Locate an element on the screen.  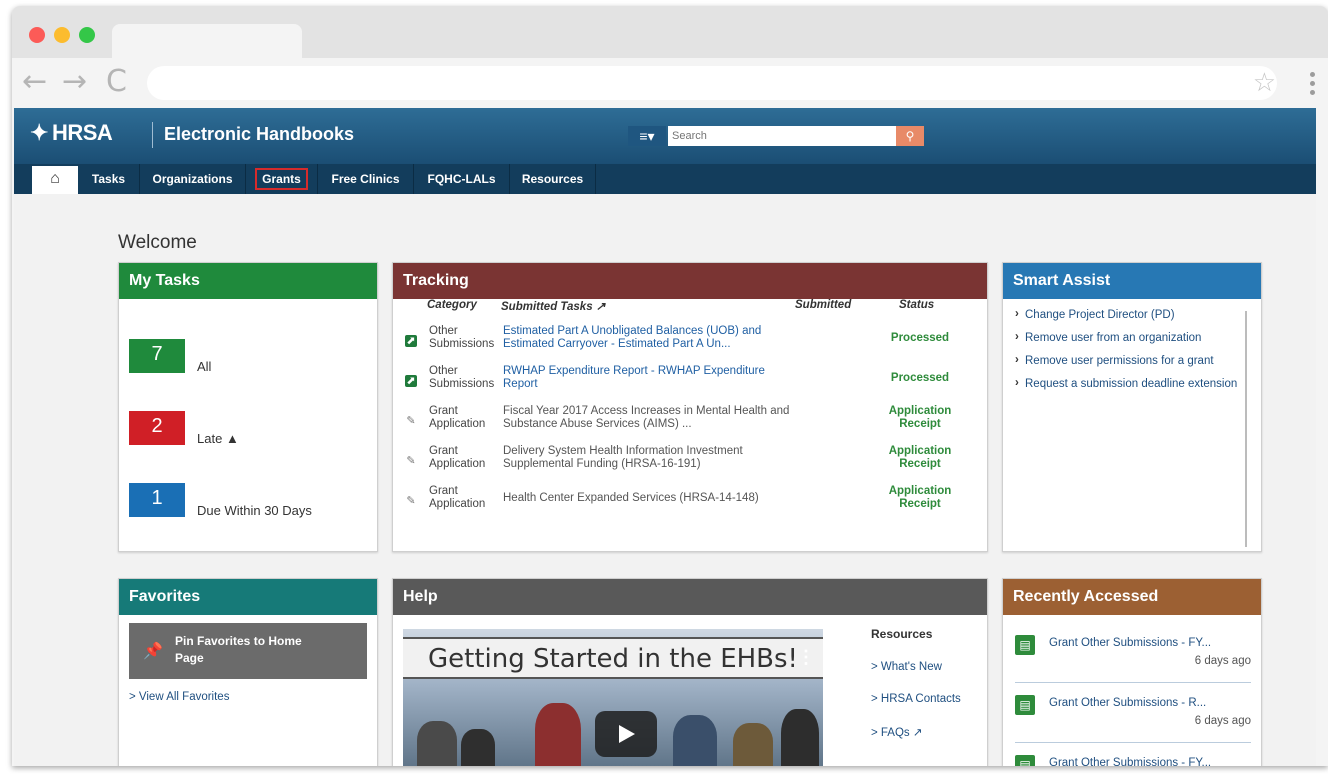
whats-new-link: > What's New is located at coordinates (906, 667).